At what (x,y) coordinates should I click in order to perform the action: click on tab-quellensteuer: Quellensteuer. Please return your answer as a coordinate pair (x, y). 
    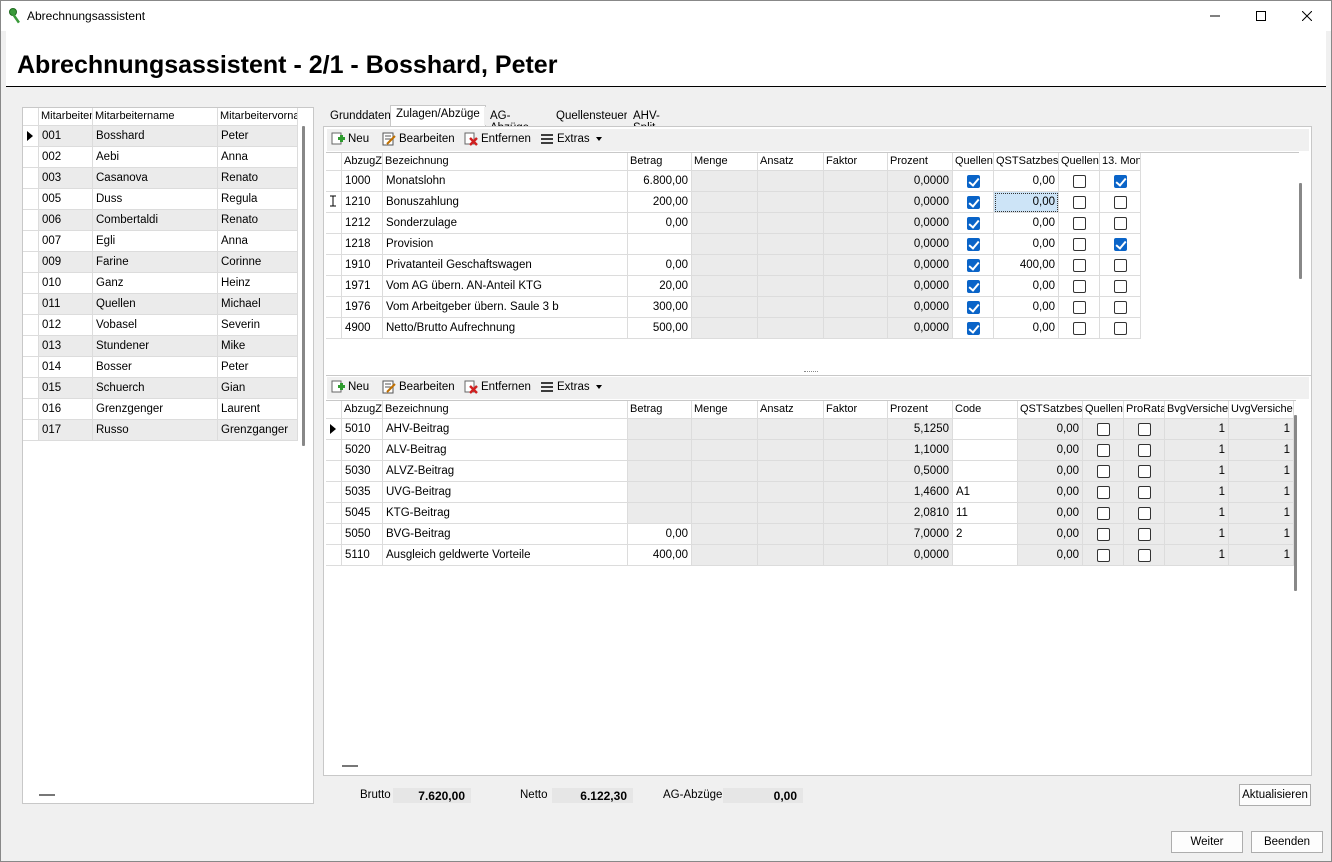
    Looking at the image, I should click on (592, 116).